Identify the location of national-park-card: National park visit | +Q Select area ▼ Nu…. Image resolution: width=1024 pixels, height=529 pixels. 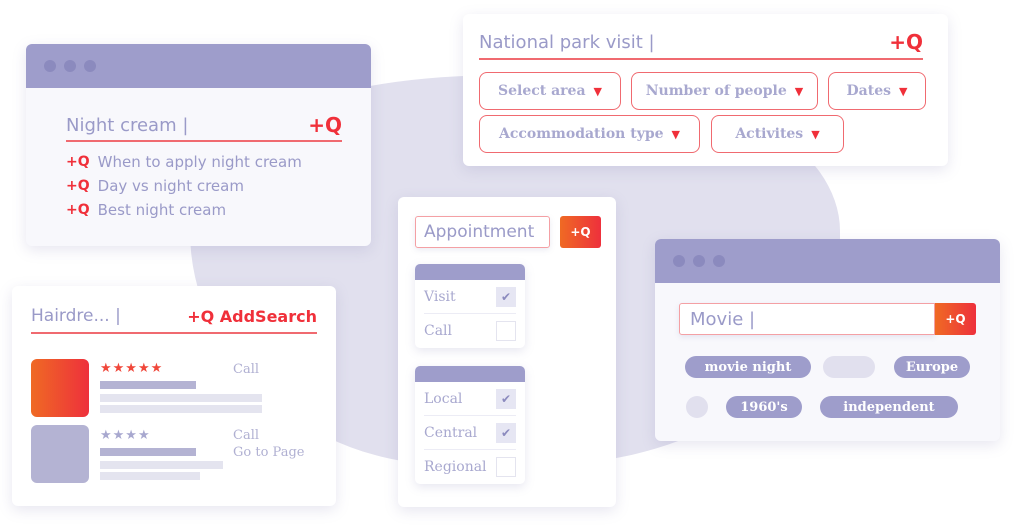
(705, 90).